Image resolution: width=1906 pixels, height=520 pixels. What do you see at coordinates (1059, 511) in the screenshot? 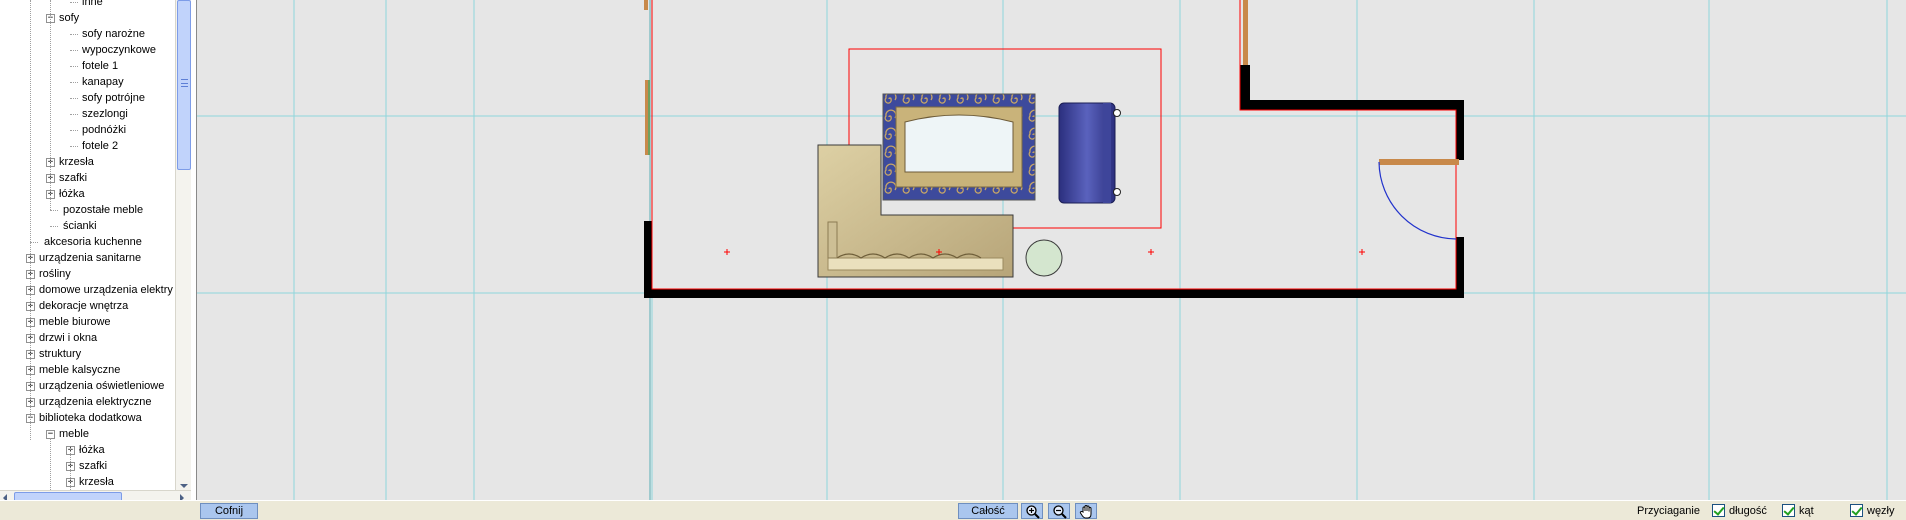
I see `zoom-out-button` at bounding box center [1059, 511].